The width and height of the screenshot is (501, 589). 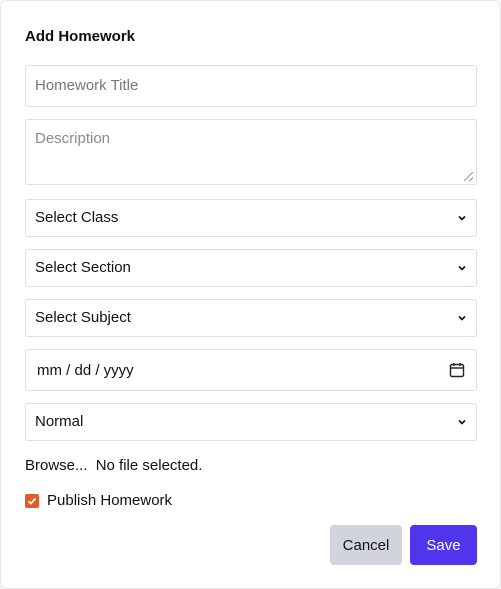 What do you see at coordinates (366, 545) in the screenshot?
I see `cancel-button: Cancel` at bounding box center [366, 545].